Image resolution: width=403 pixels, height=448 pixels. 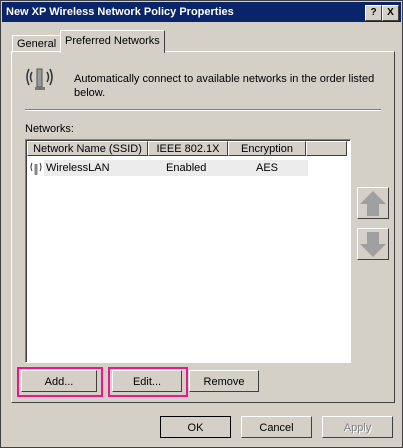 What do you see at coordinates (186, 168) in the screenshot?
I see `cell-ieee: Enabled` at bounding box center [186, 168].